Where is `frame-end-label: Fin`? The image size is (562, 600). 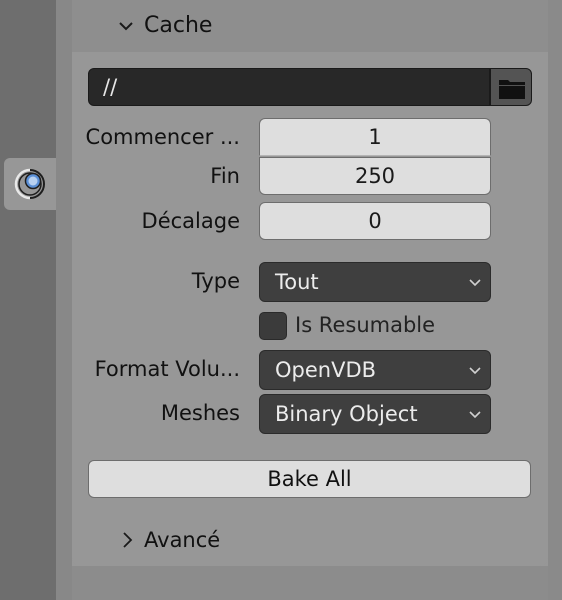 frame-end-label: Fin is located at coordinates (225, 176).